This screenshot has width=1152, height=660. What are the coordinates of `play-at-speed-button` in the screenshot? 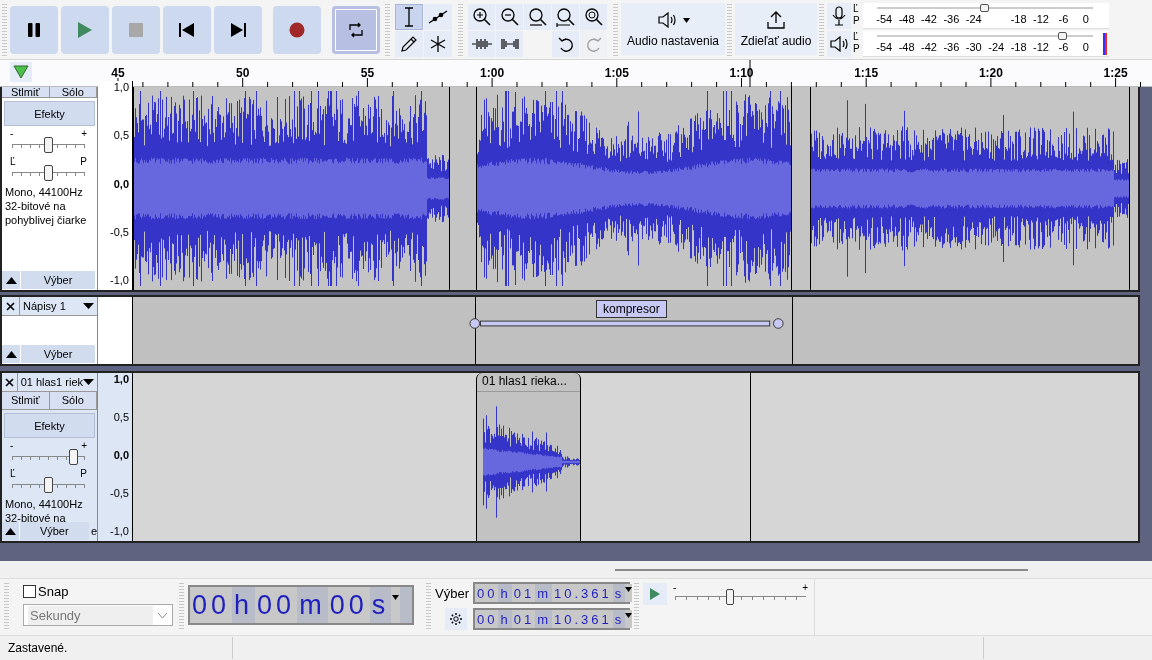 It's located at (655, 594).